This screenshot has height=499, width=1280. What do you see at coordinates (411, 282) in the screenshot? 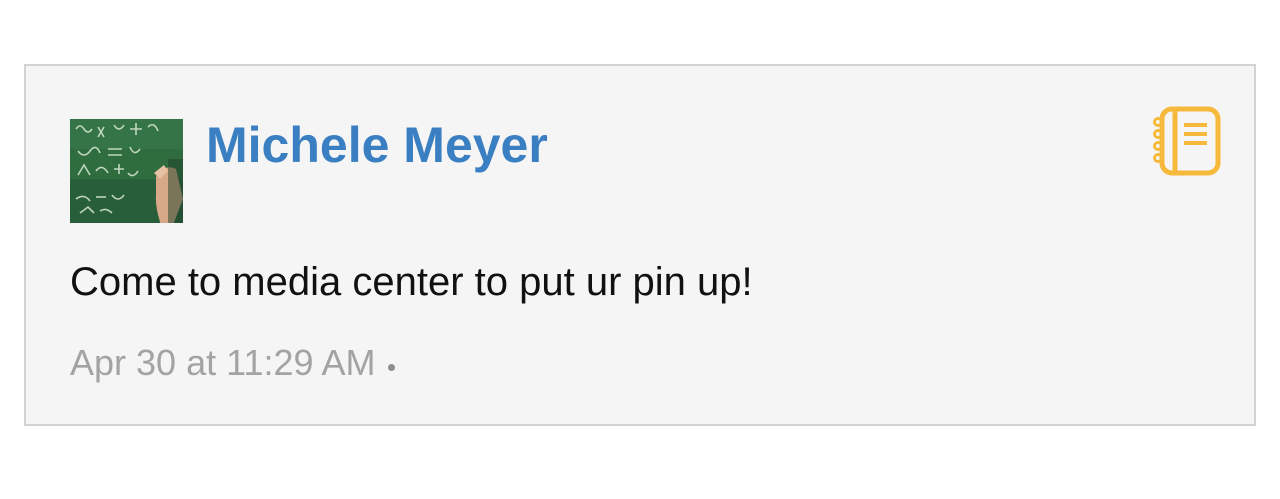
I see `post-message: Come to media center to put ur pin up!` at bounding box center [411, 282].